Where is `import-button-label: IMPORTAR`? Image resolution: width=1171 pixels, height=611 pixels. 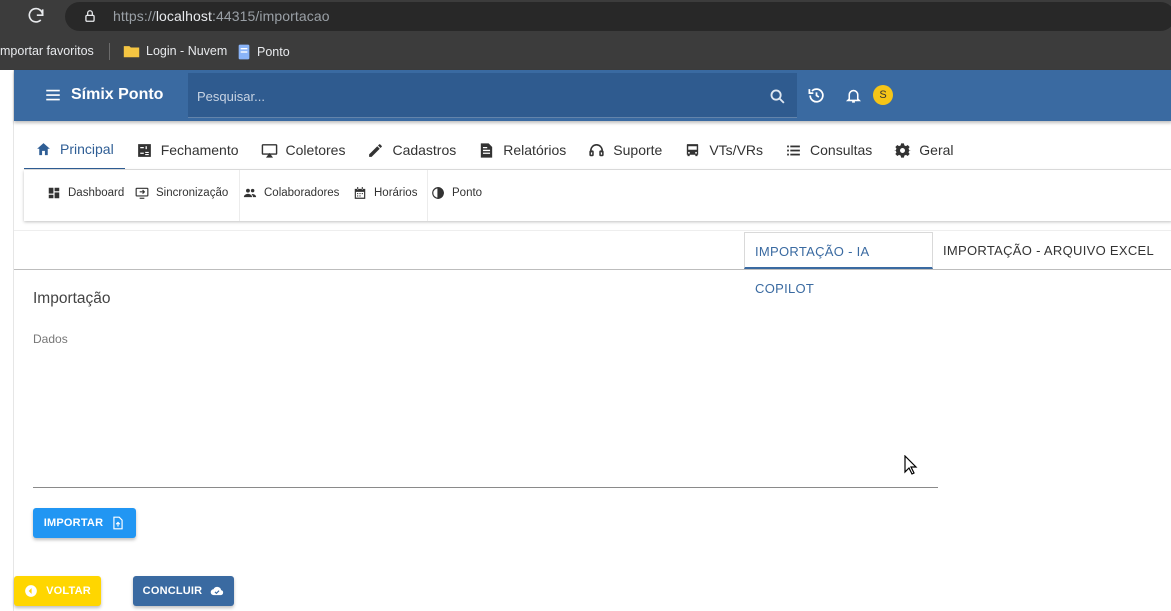 import-button-label: IMPORTAR is located at coordinates (73, 523).